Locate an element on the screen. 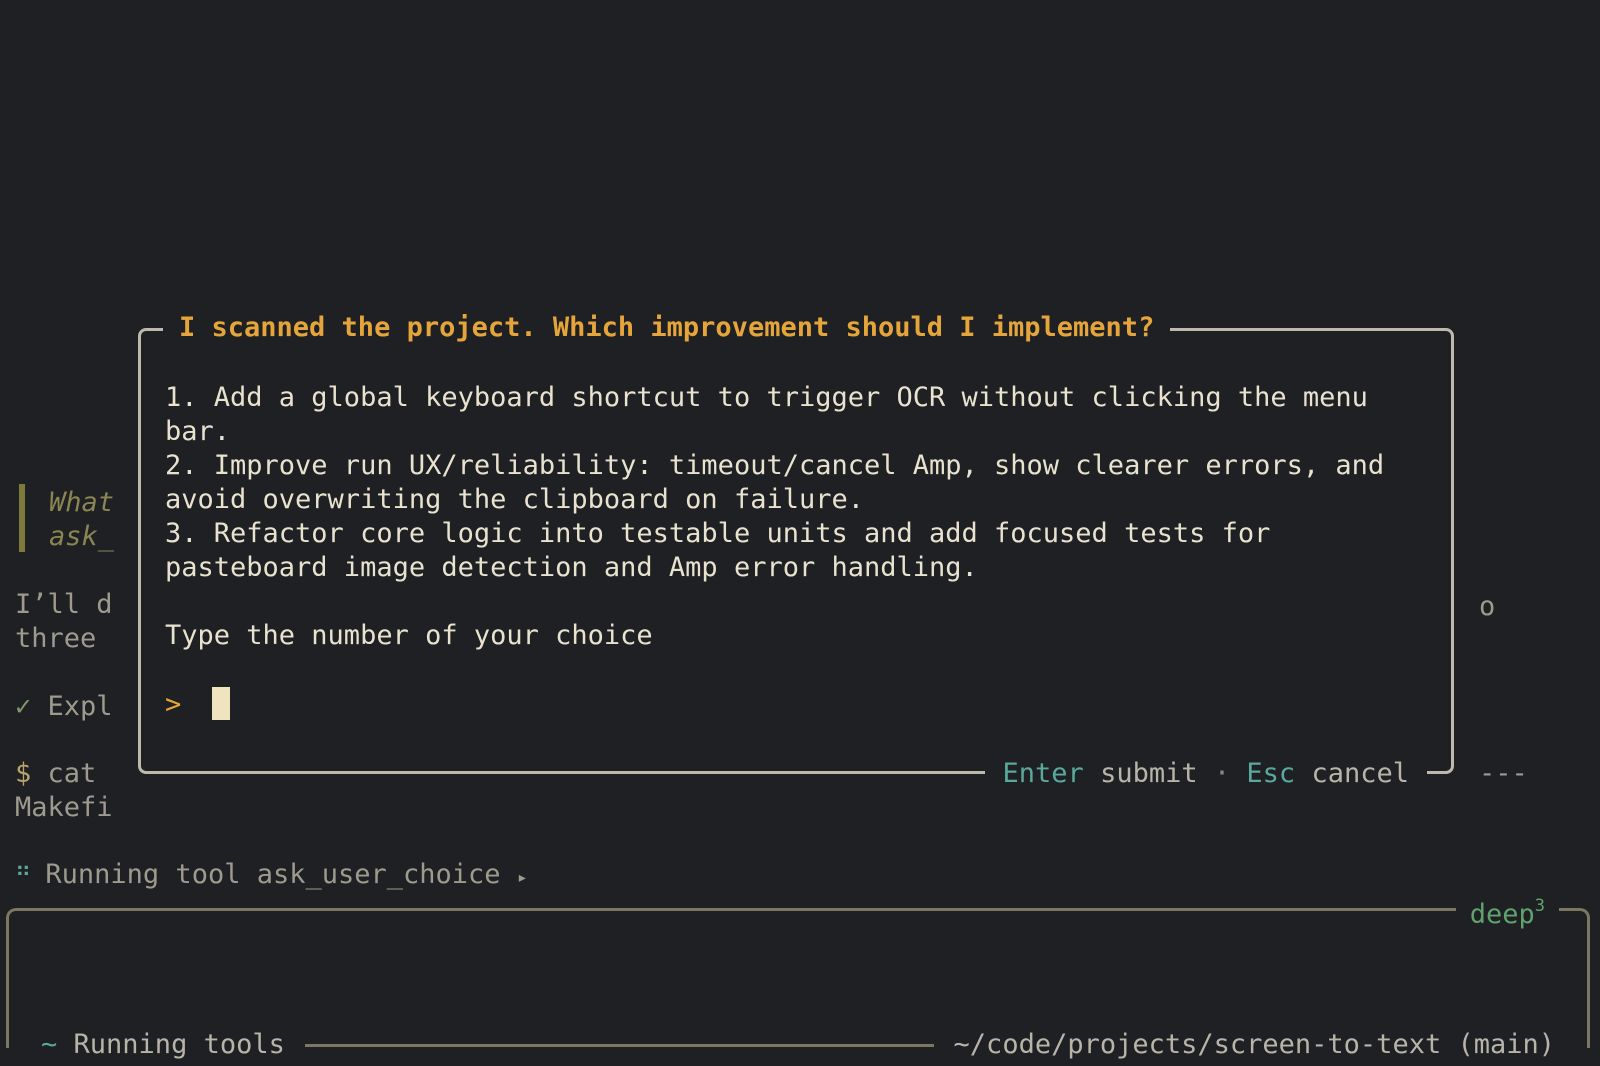 This screenshot has width=1600, height=1066. status-symbol: ~ is located at coordinates (49, 1044).